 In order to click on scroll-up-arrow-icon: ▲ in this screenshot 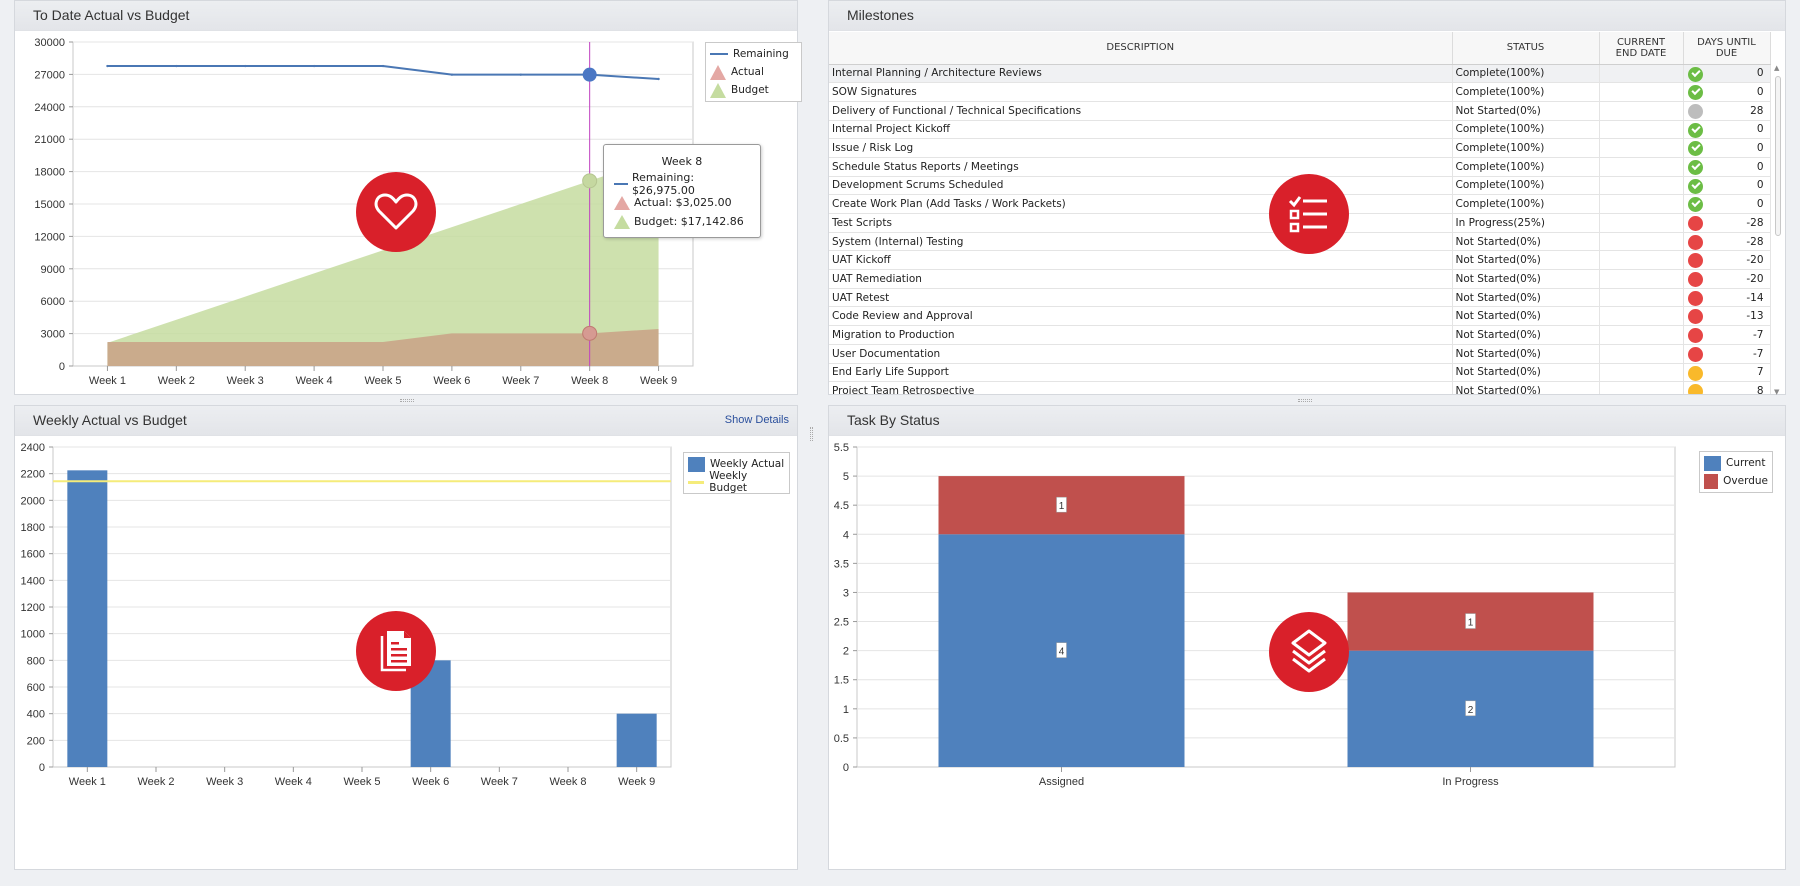, I will do `click(1776, 68)`.